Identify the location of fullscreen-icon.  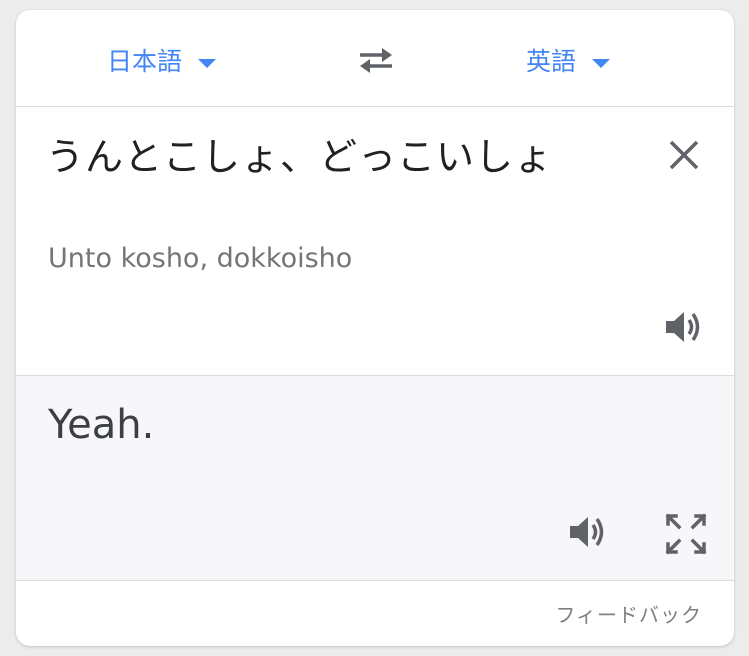
(686, 534).